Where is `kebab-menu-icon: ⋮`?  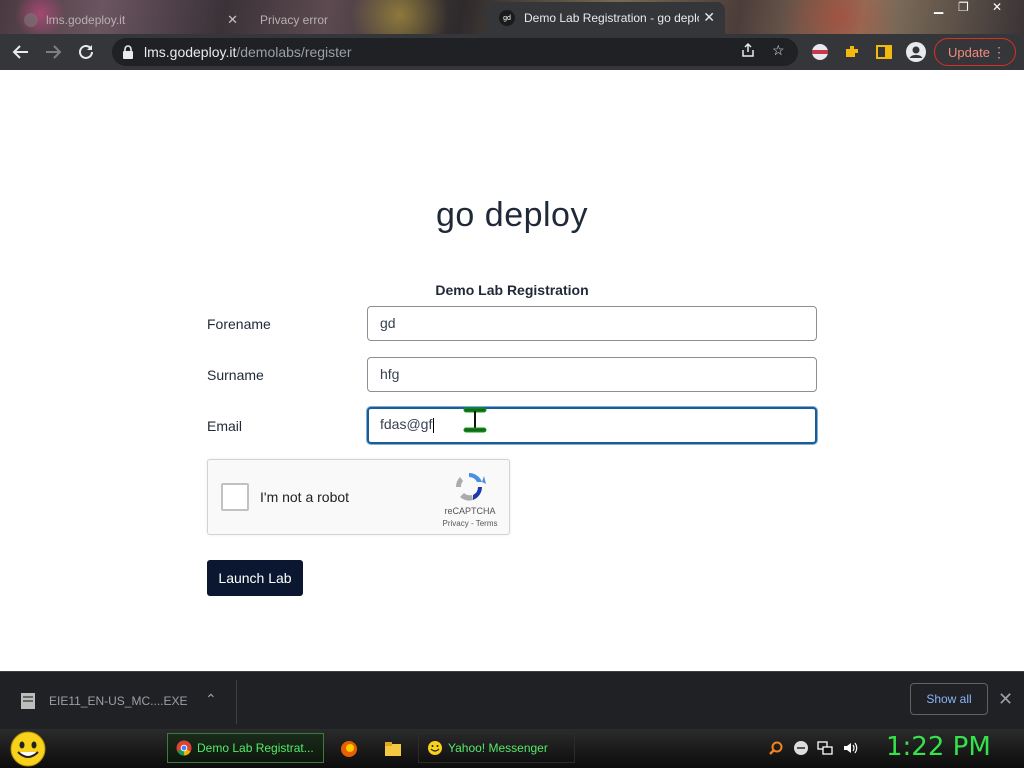 kebab-menu-icon: ⋮ is located at coordinates (999, 52).